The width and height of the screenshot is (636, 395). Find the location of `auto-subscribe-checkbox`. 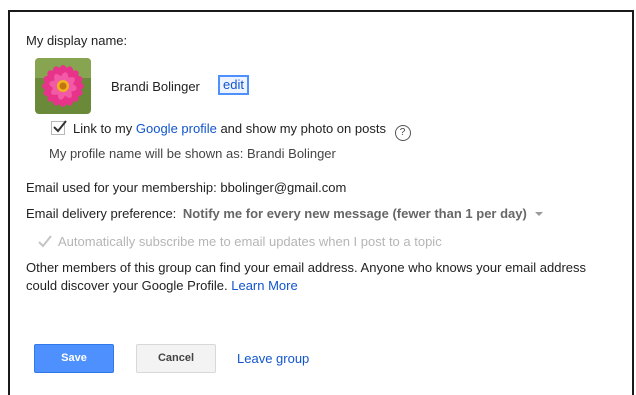

auto-subscribe-checkbox is located at coordinates (45, 242).